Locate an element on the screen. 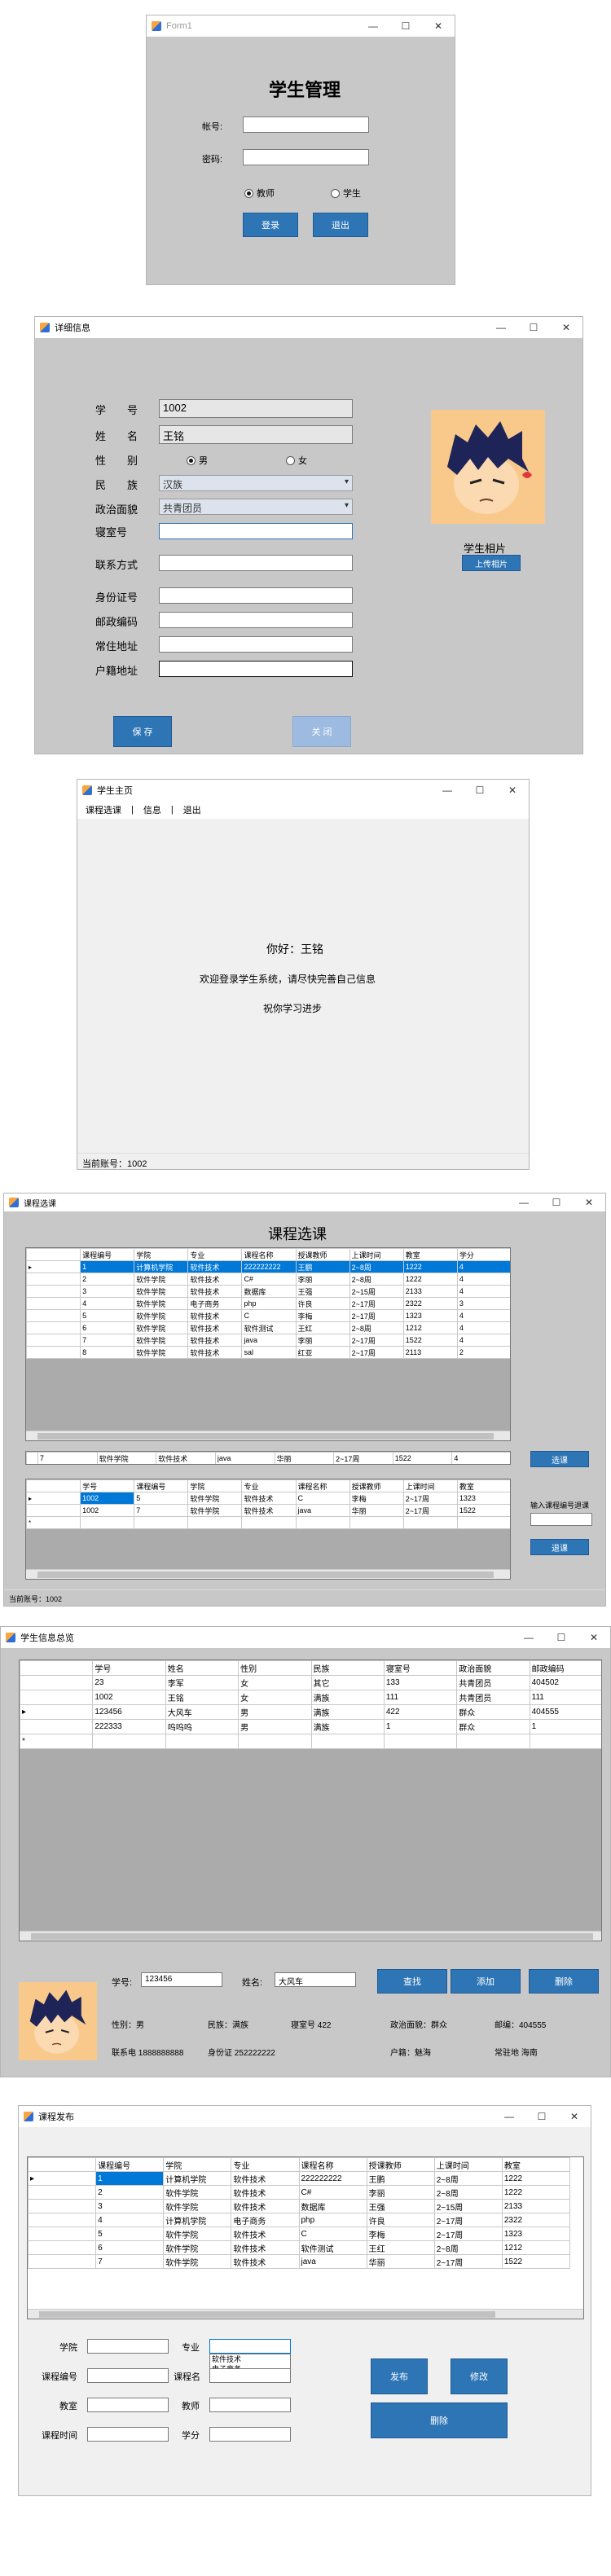  table-cell: 许良 is located at coordinates (322, 1303).